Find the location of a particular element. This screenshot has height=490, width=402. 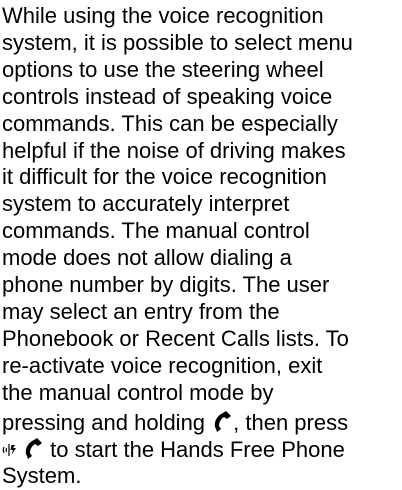

text-line: it difficult for the voice recognition is located at coordinates (164, 177).